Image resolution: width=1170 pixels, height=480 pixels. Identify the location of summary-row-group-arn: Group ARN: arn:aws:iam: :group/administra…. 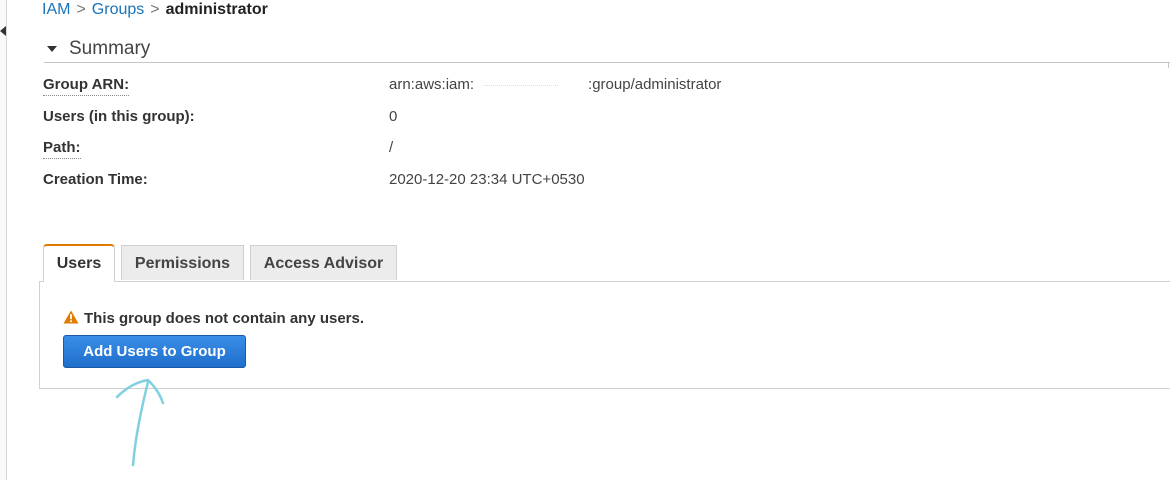
(585, 86).